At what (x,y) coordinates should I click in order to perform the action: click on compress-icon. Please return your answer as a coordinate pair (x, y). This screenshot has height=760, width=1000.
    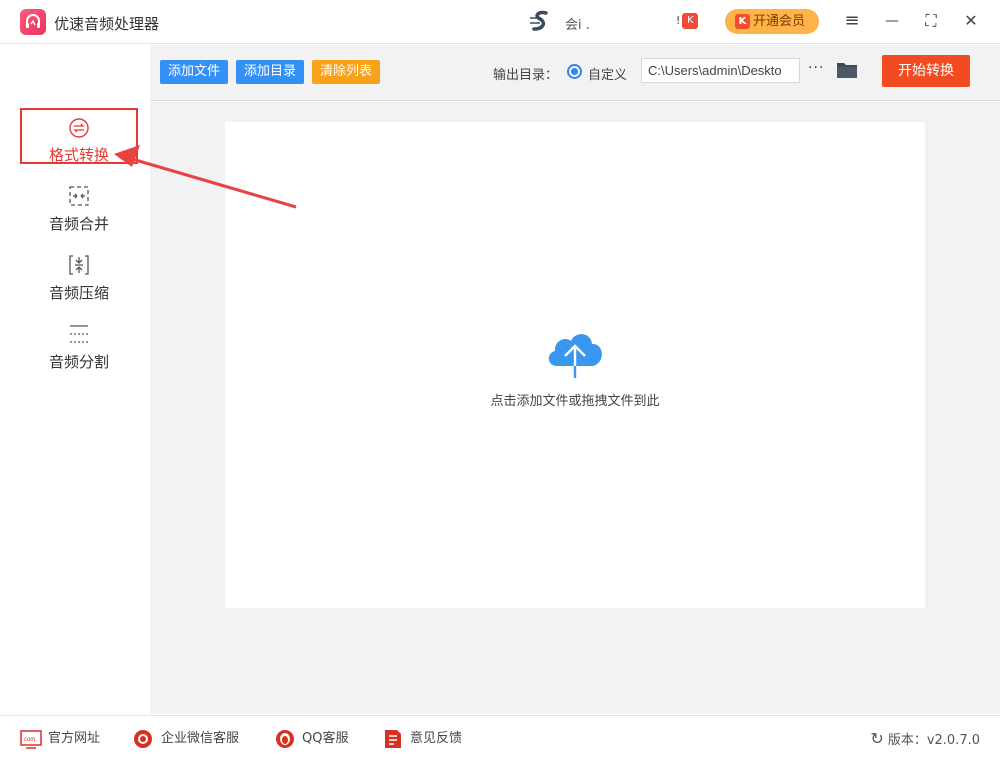
    Looking at the image, I should click on (79, 265).